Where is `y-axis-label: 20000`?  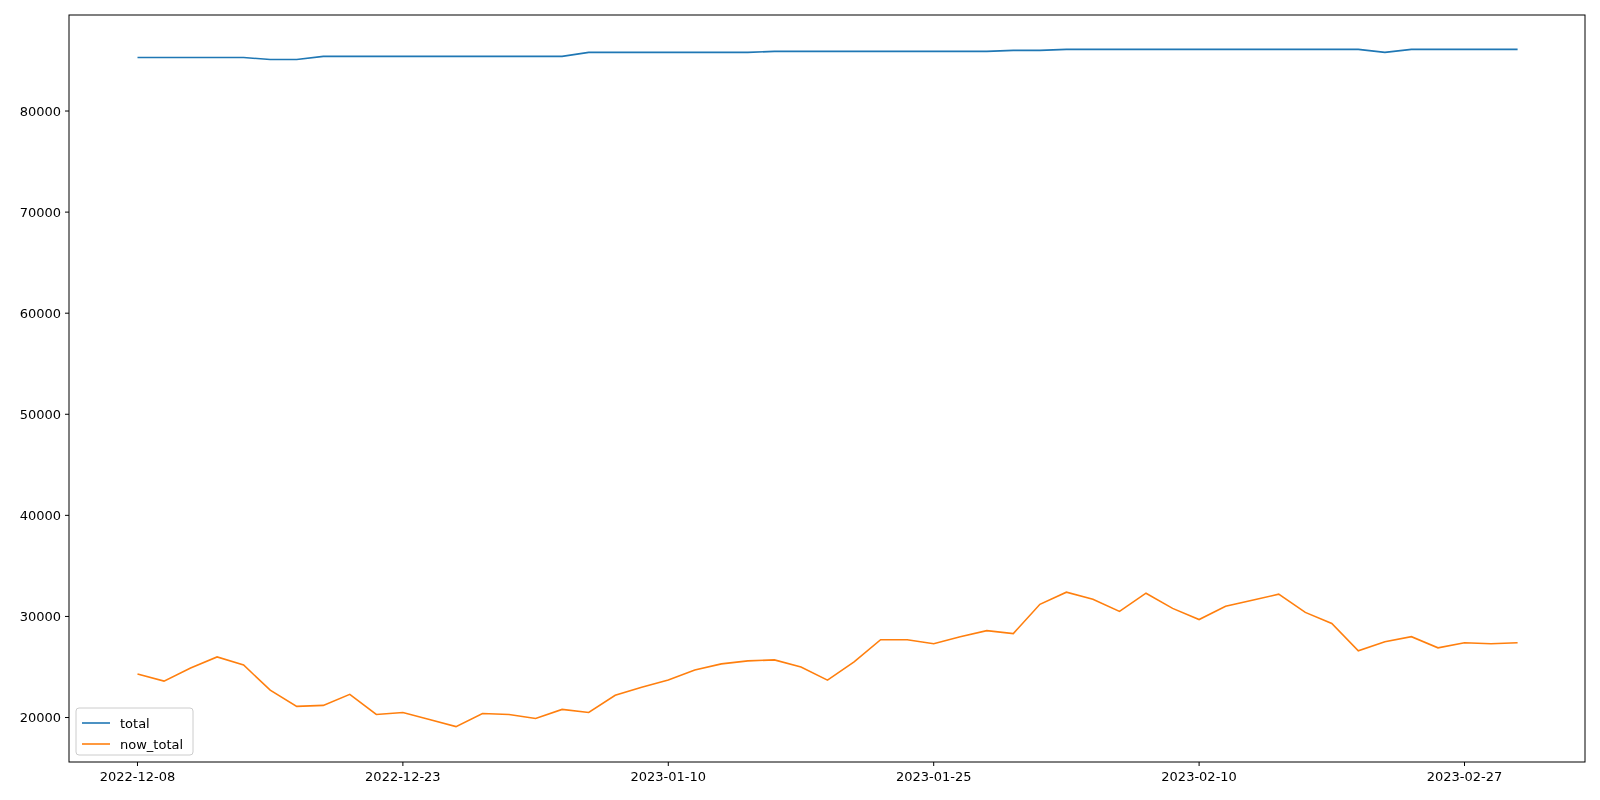 y-axis-label: 20000 is located at coordinates (40, 717).